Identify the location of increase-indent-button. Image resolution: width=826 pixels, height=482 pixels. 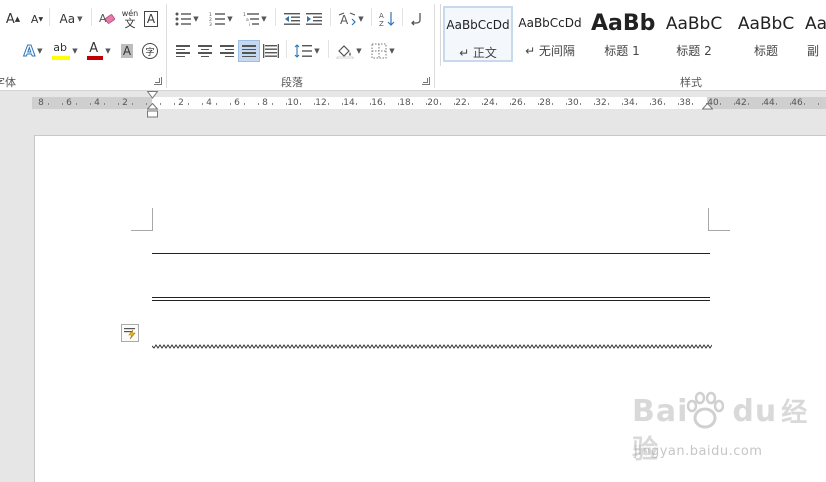
(314, 19).